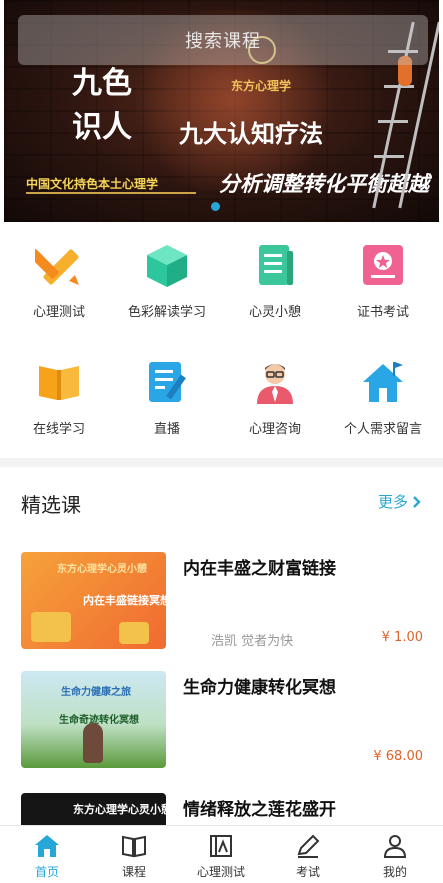 The height and width of the screenshot is (883, 443). What do you see at coordinates (259, 688) in the screenshot?
I see `course-title: 生命力健康转化冥想` at bounding box center [259, 688].